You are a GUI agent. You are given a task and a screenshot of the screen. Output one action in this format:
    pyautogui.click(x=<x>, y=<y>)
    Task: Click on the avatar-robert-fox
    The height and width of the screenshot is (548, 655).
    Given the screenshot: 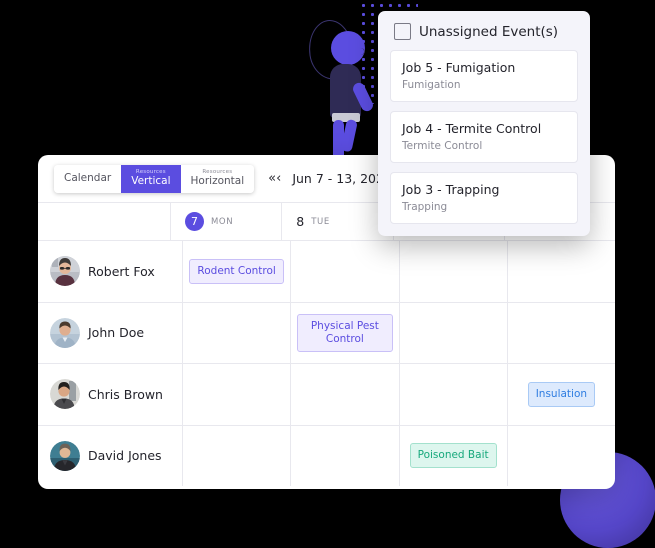 What is the action you would take?
    pyautogui.click(x=65, y=271)
    